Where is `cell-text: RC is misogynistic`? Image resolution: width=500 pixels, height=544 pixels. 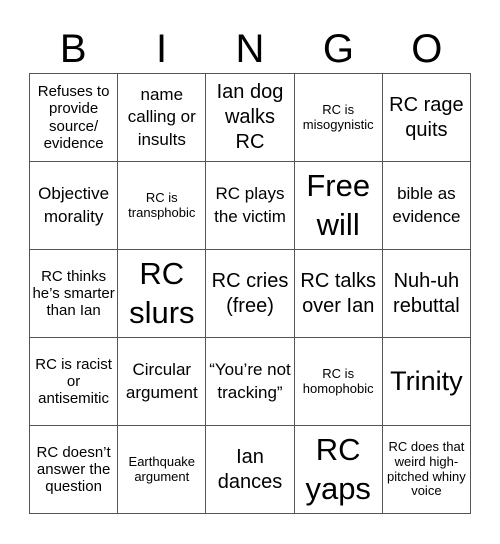
cell-text: RC is misogynistic is located at coordinates (338, 116).